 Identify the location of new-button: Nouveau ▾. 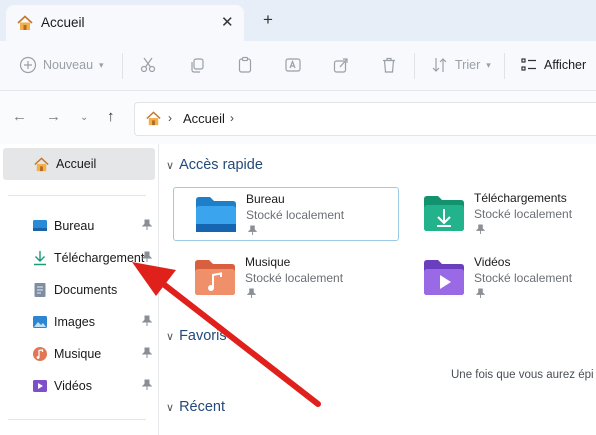
(61, 65).